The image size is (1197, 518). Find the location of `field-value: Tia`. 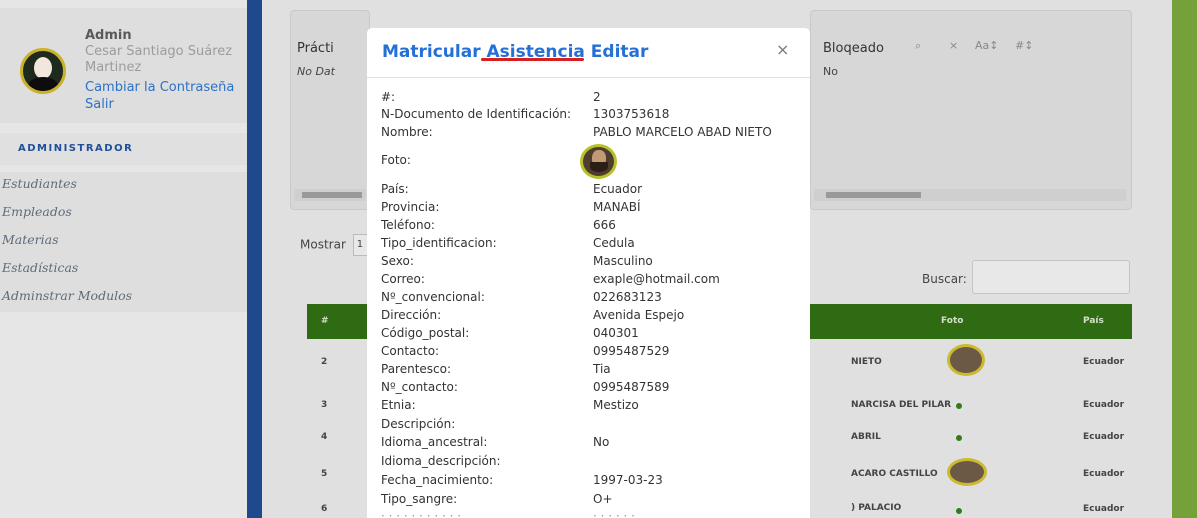

field-value: Tia is located at coordinates (602, 369).